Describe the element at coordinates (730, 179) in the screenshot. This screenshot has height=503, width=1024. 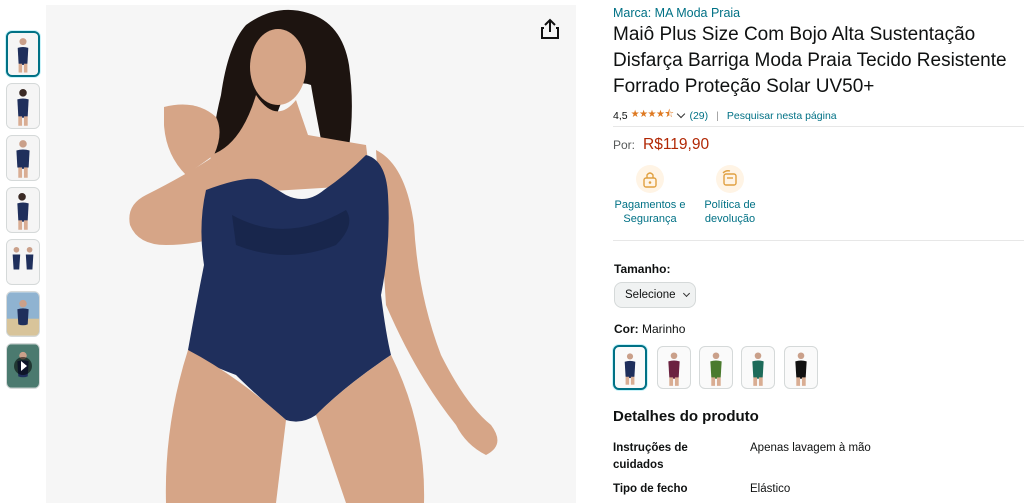
I see `return-icon` at that location.